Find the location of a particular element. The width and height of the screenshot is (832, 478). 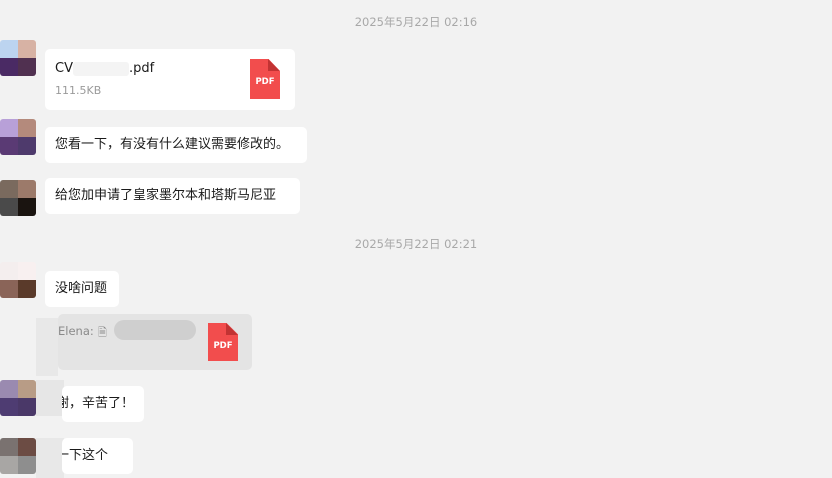

timestamp: 2025年5月22日 02:21 is located at coordinates (416, 244).